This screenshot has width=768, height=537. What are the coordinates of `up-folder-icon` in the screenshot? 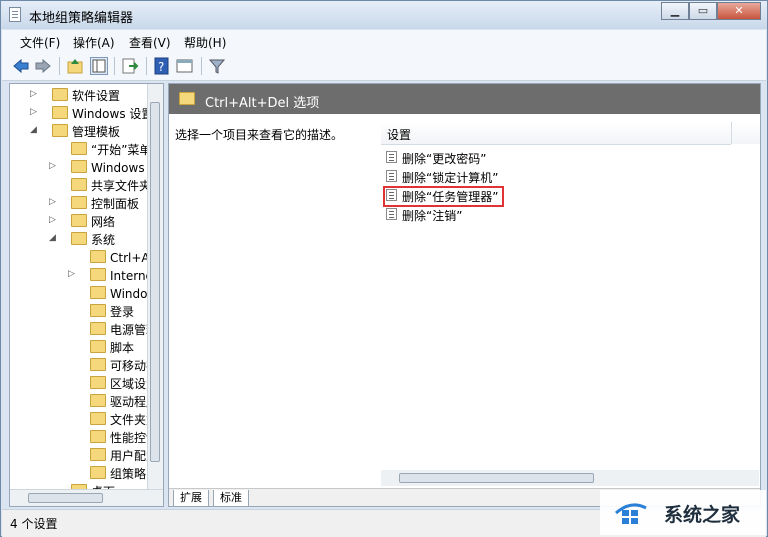 It's located at (75, 66).